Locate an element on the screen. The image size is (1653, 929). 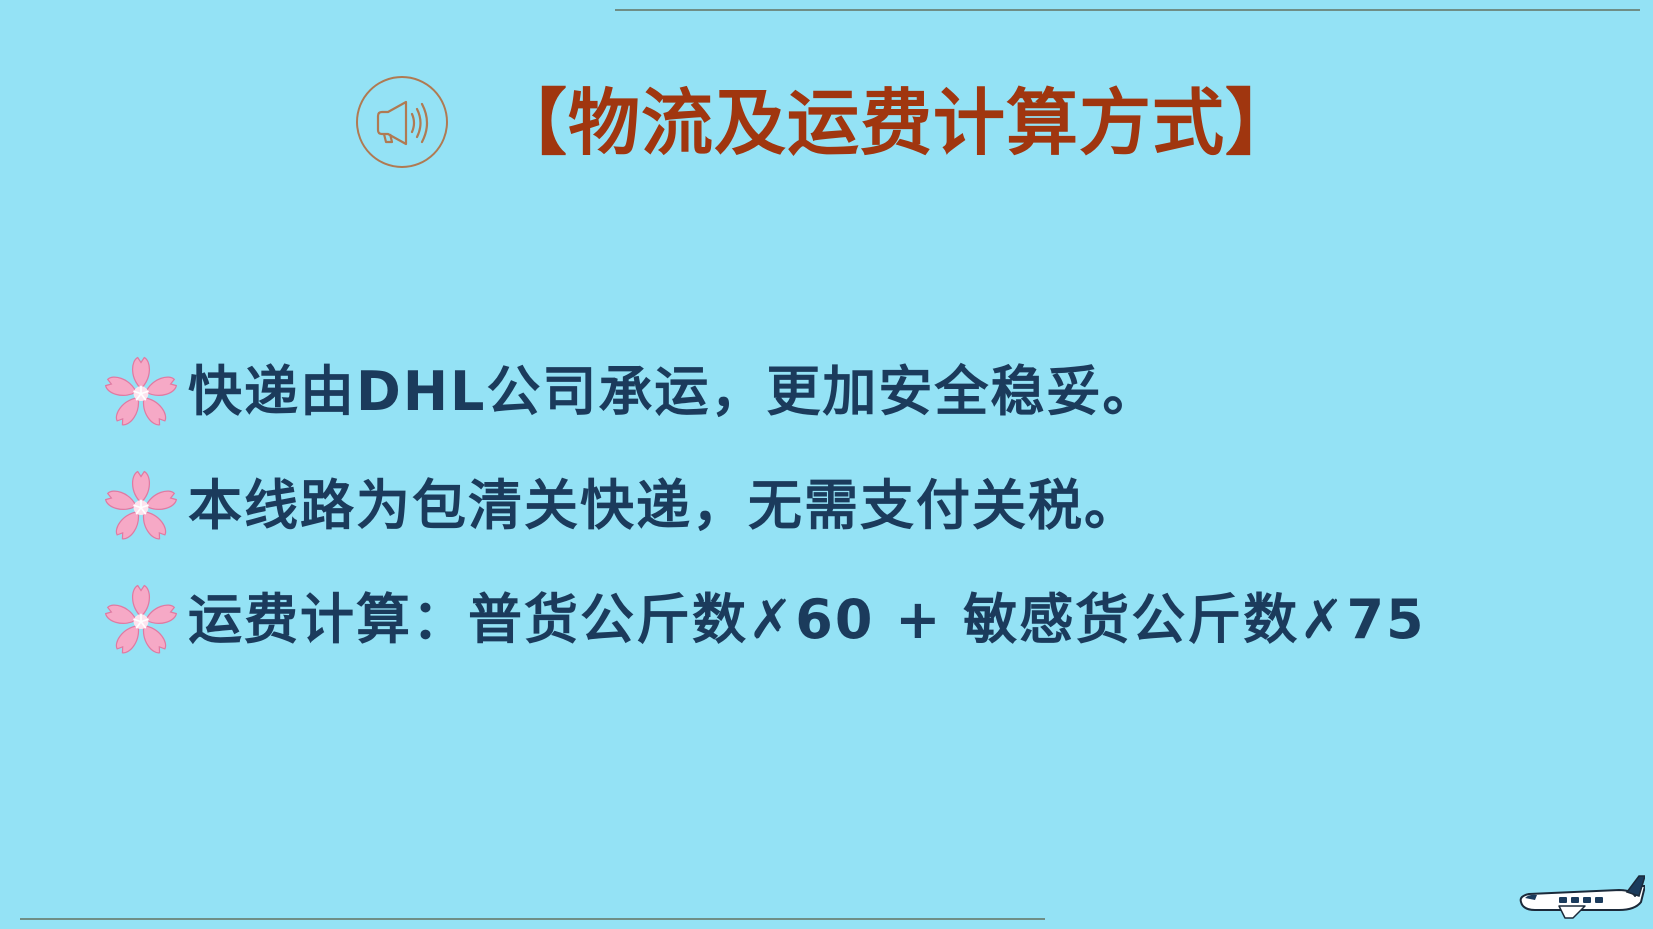
list-item: 快递由DHL公司承运，更加安全稳妥。 is located at coordinates (870, 392).